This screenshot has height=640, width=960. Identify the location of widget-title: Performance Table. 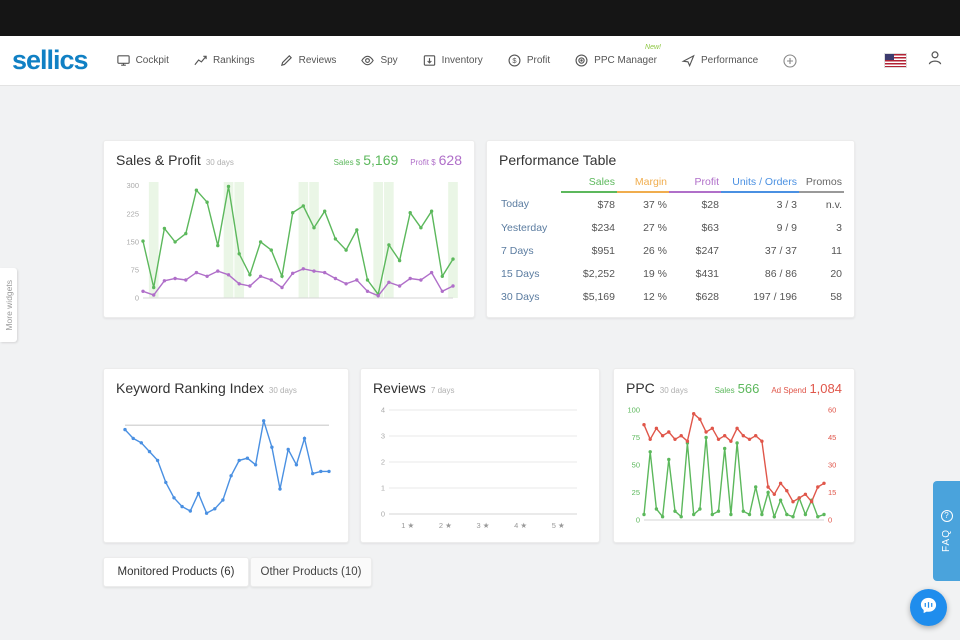
(558, 160).